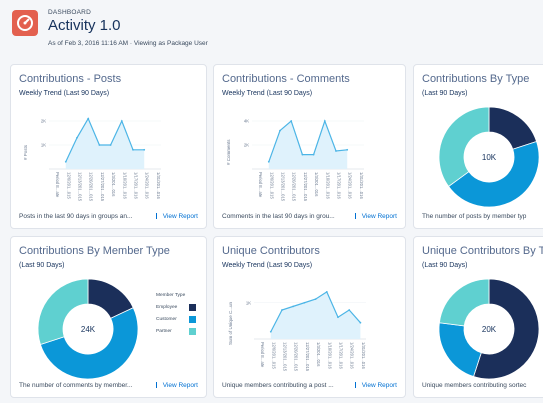  Describe the element at coordinates (305, 187) in the screenshot. I see `x-tick-label: 12/27/201...015` at that location.